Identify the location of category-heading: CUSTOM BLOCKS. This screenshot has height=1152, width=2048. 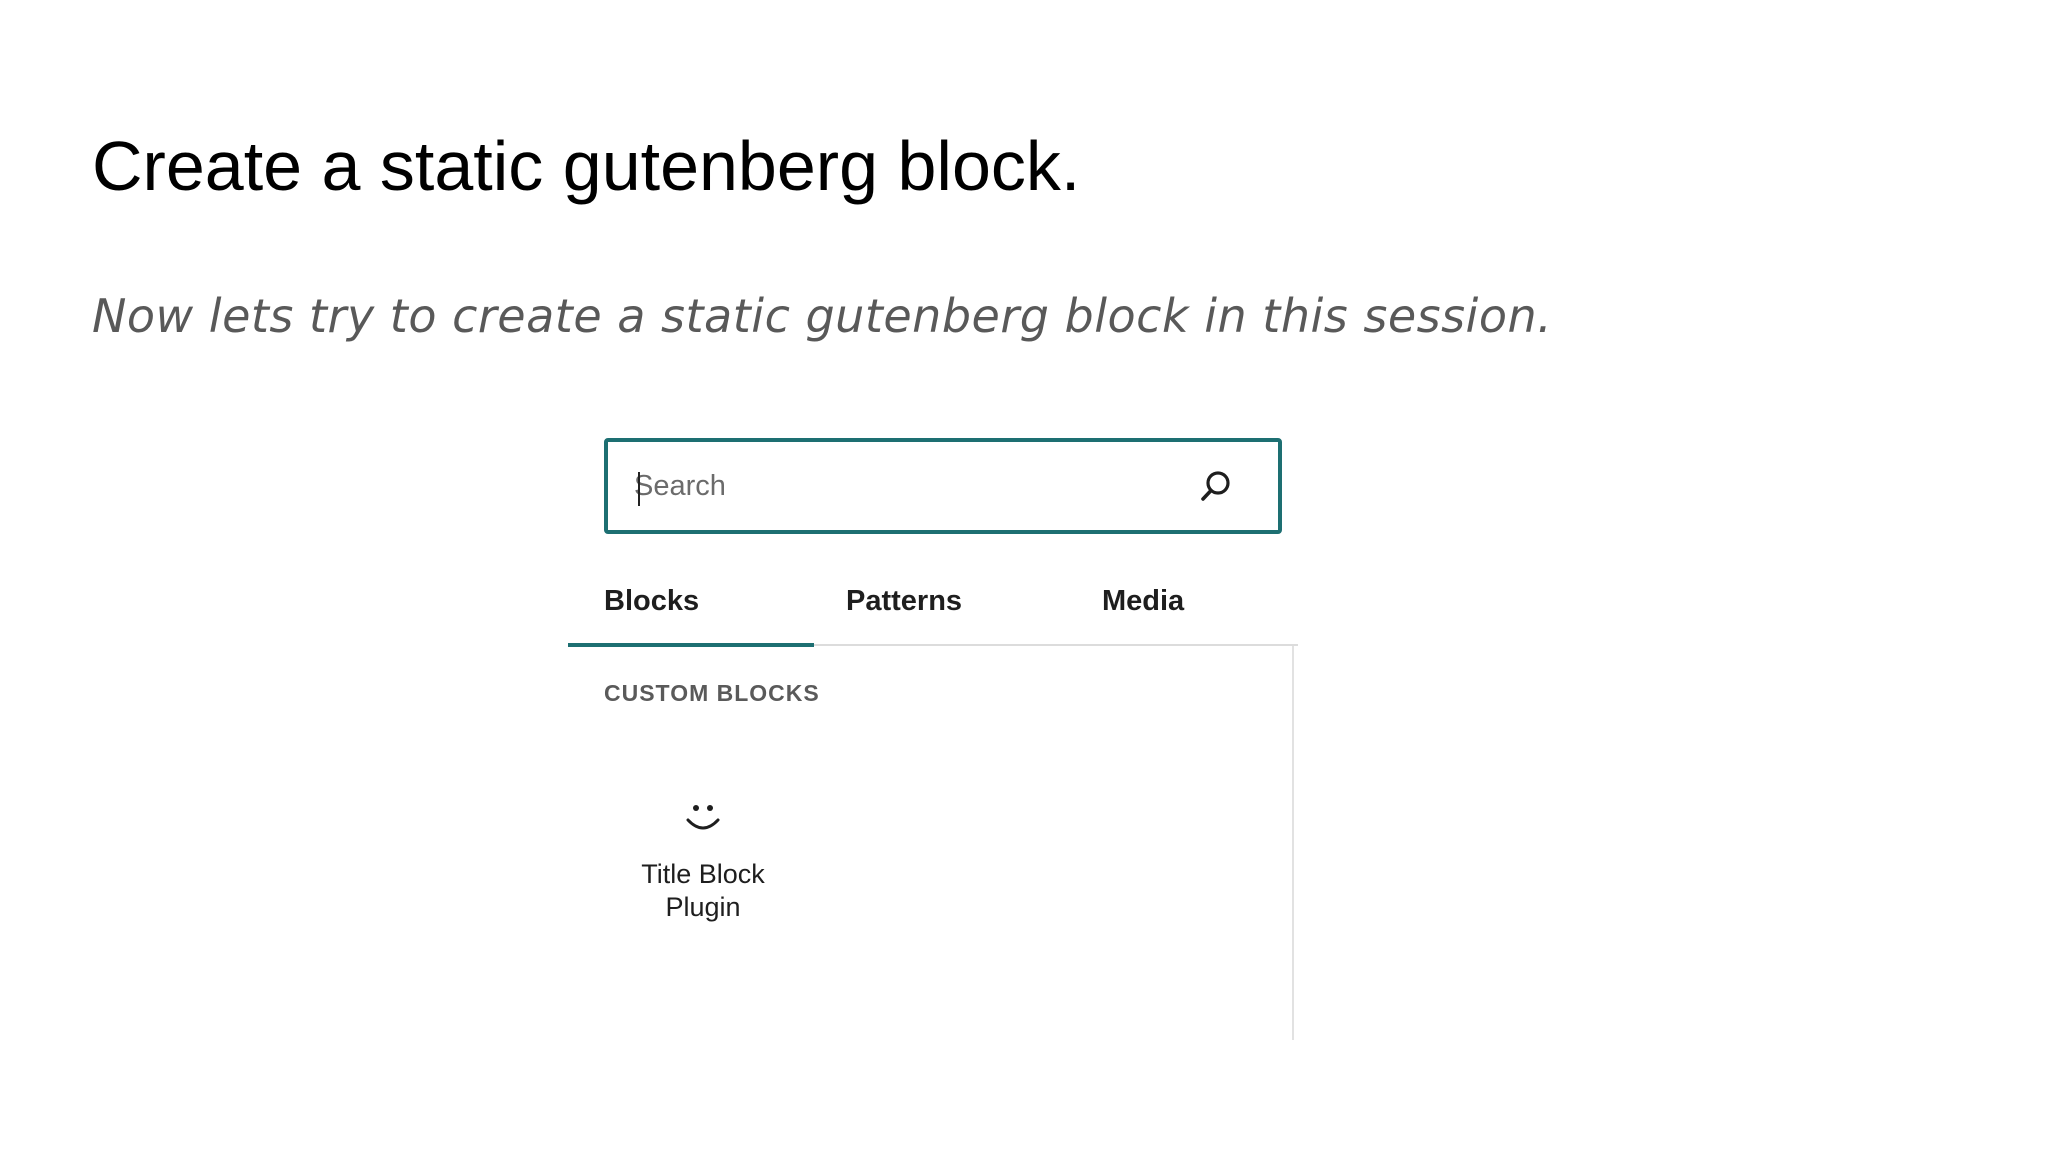
(712, 693).